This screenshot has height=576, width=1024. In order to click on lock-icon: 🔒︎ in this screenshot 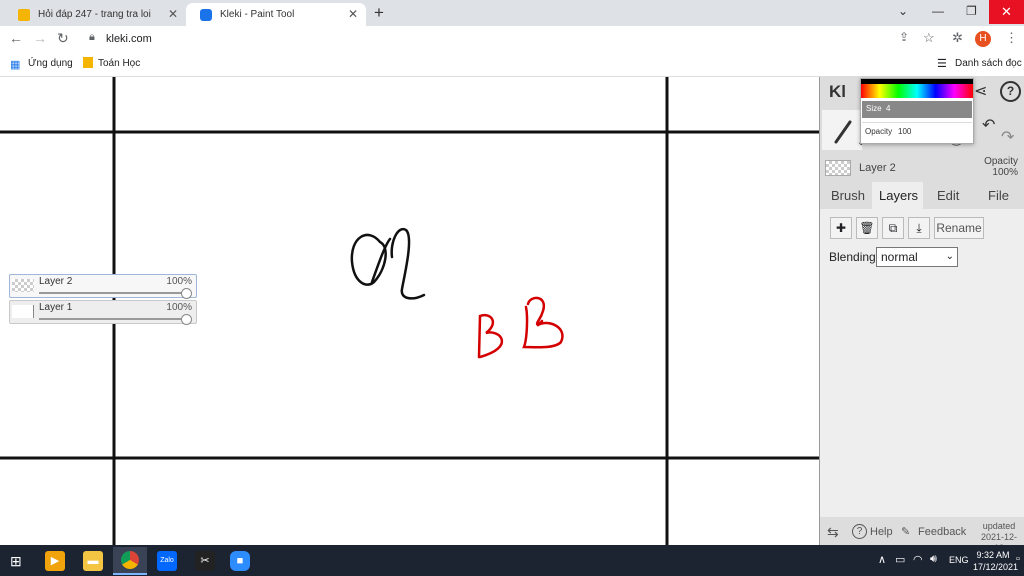, I will do `click(92, 37)`.